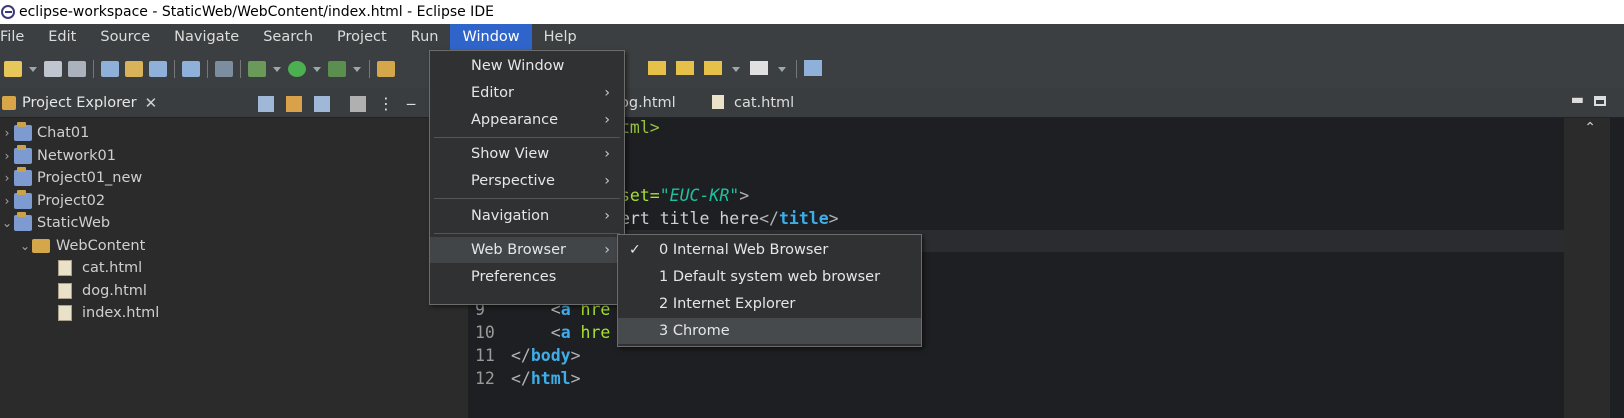 This screenshot has width=1624, height=418. I want to click on menu-search: Search, so click(288, 37).